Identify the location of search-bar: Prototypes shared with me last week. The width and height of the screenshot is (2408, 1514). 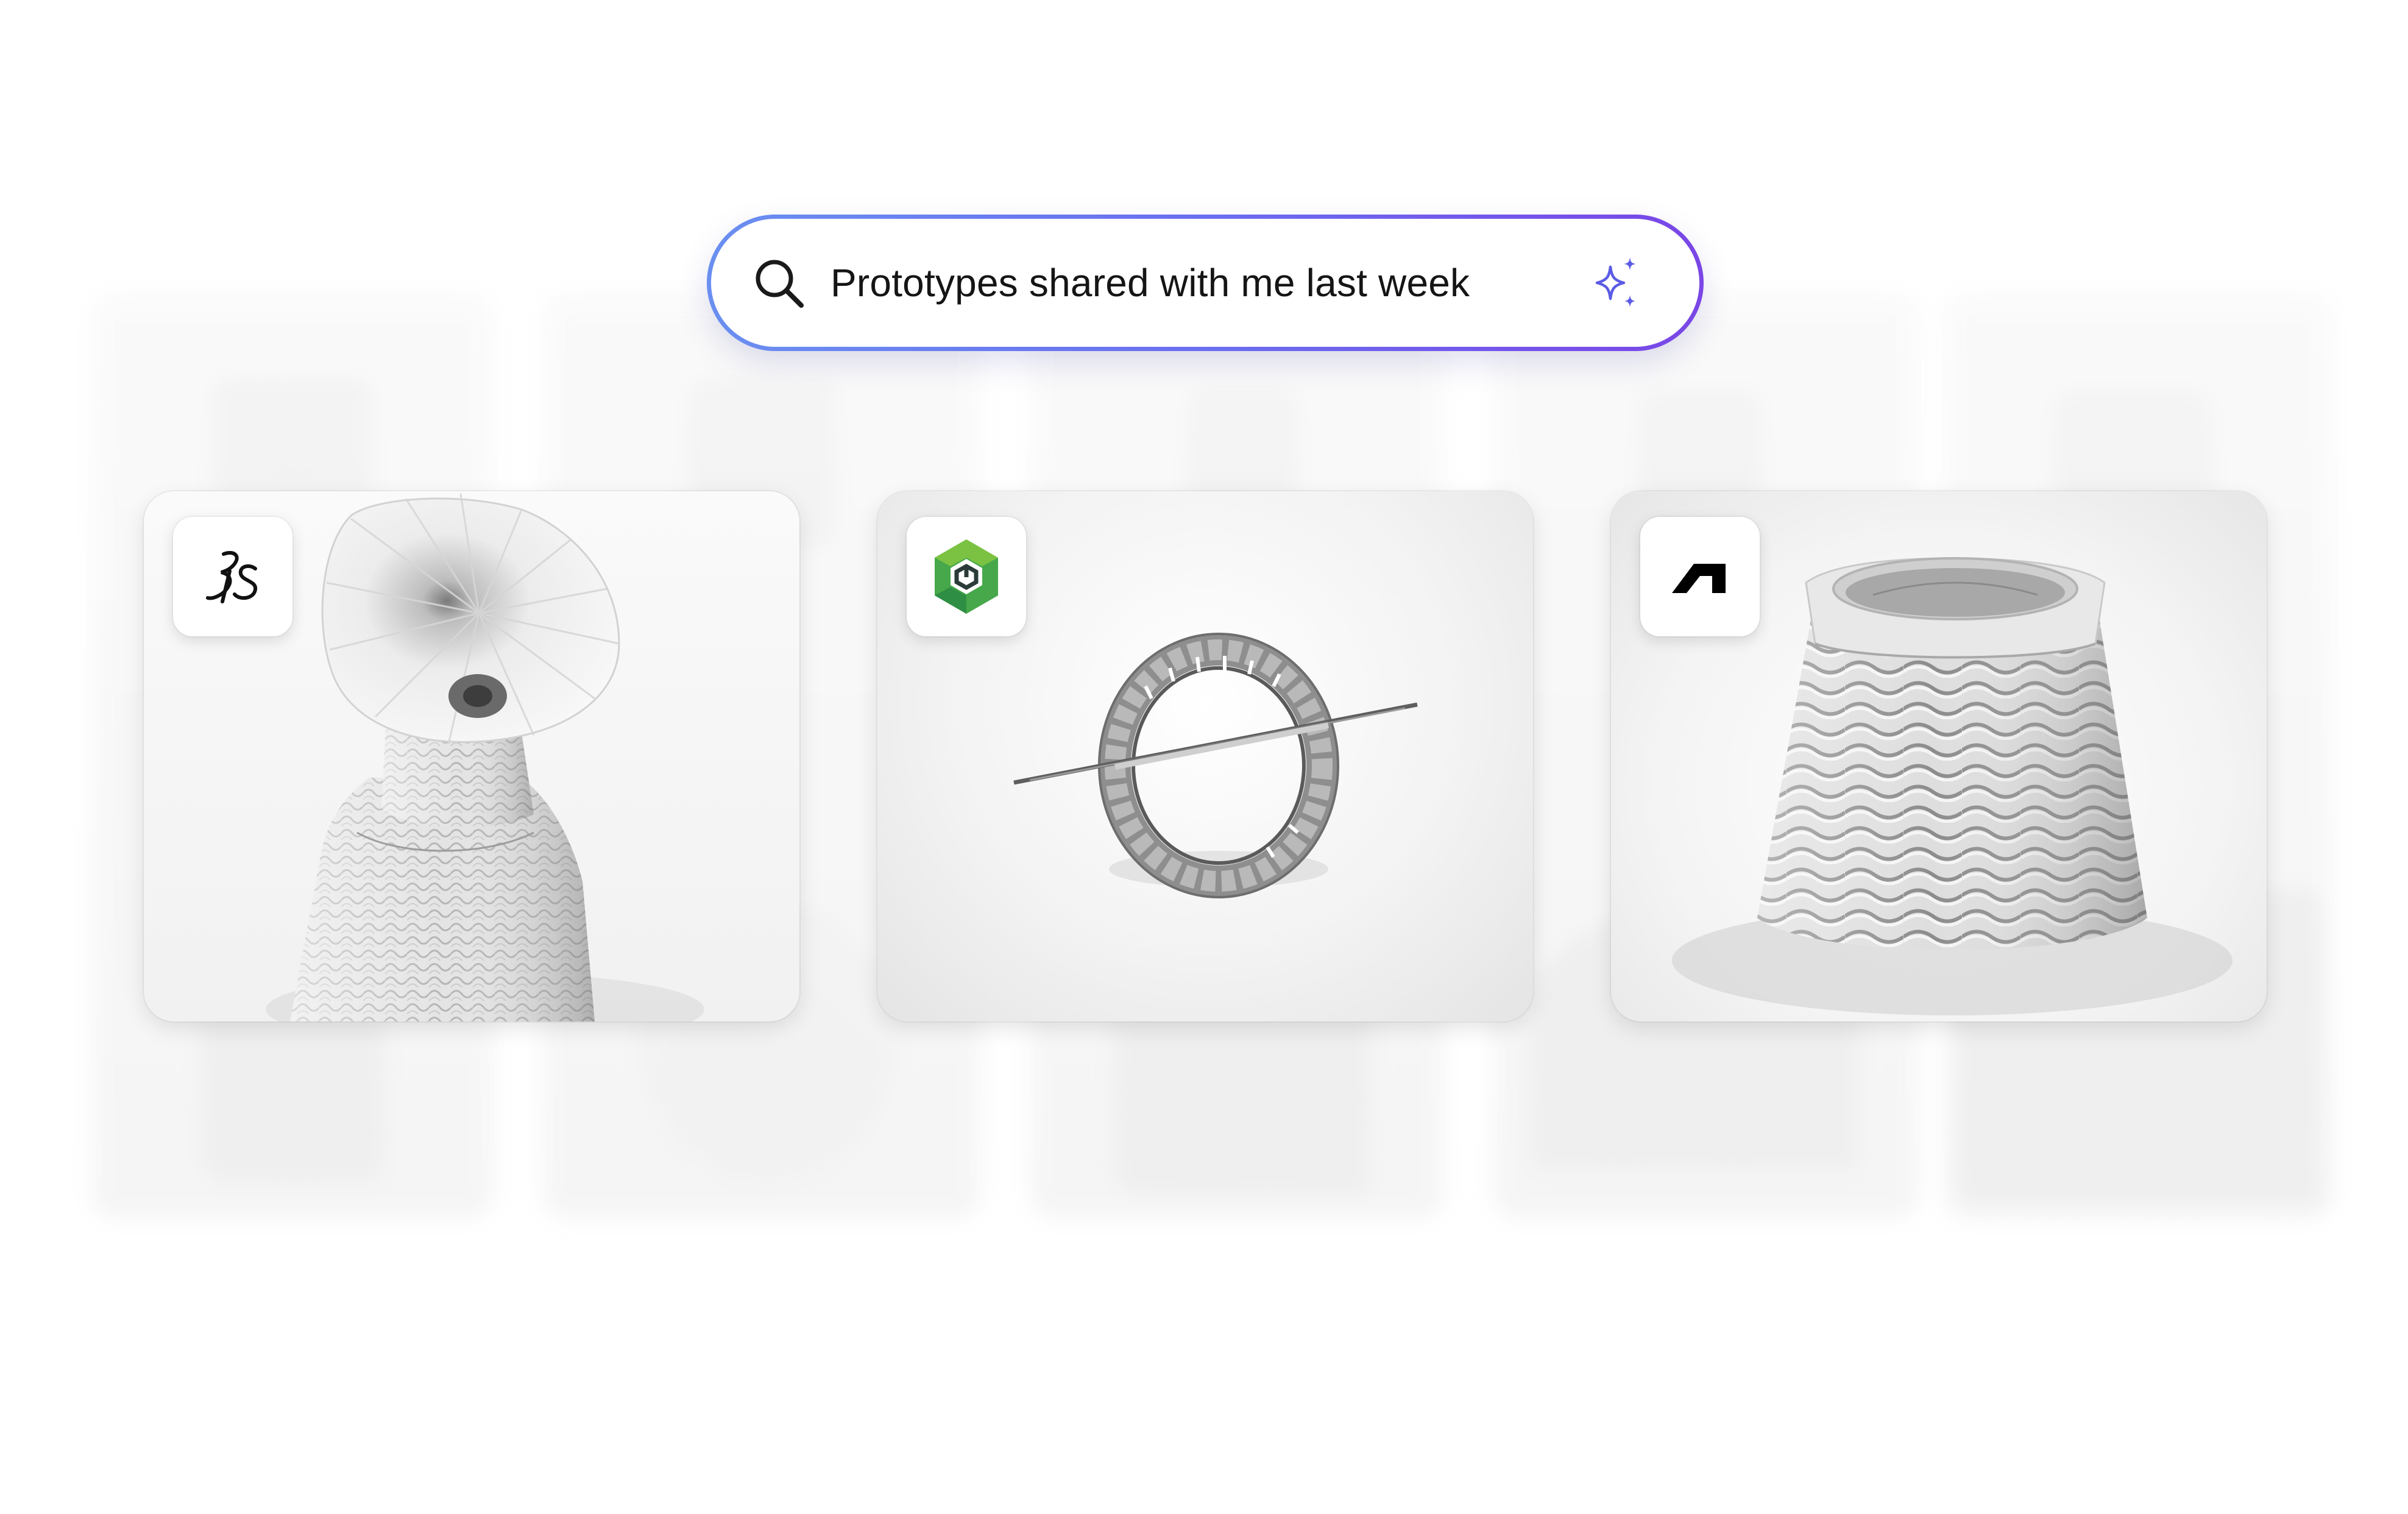
(1206, 283).